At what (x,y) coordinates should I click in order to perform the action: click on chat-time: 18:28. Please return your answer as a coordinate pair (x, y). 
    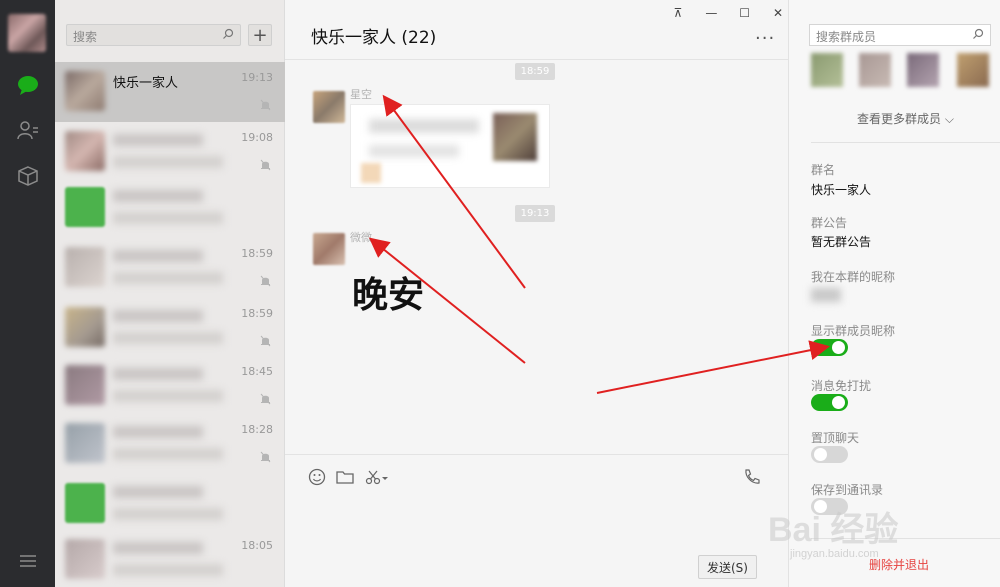
    Looking at the image, I should click on (257, 429).